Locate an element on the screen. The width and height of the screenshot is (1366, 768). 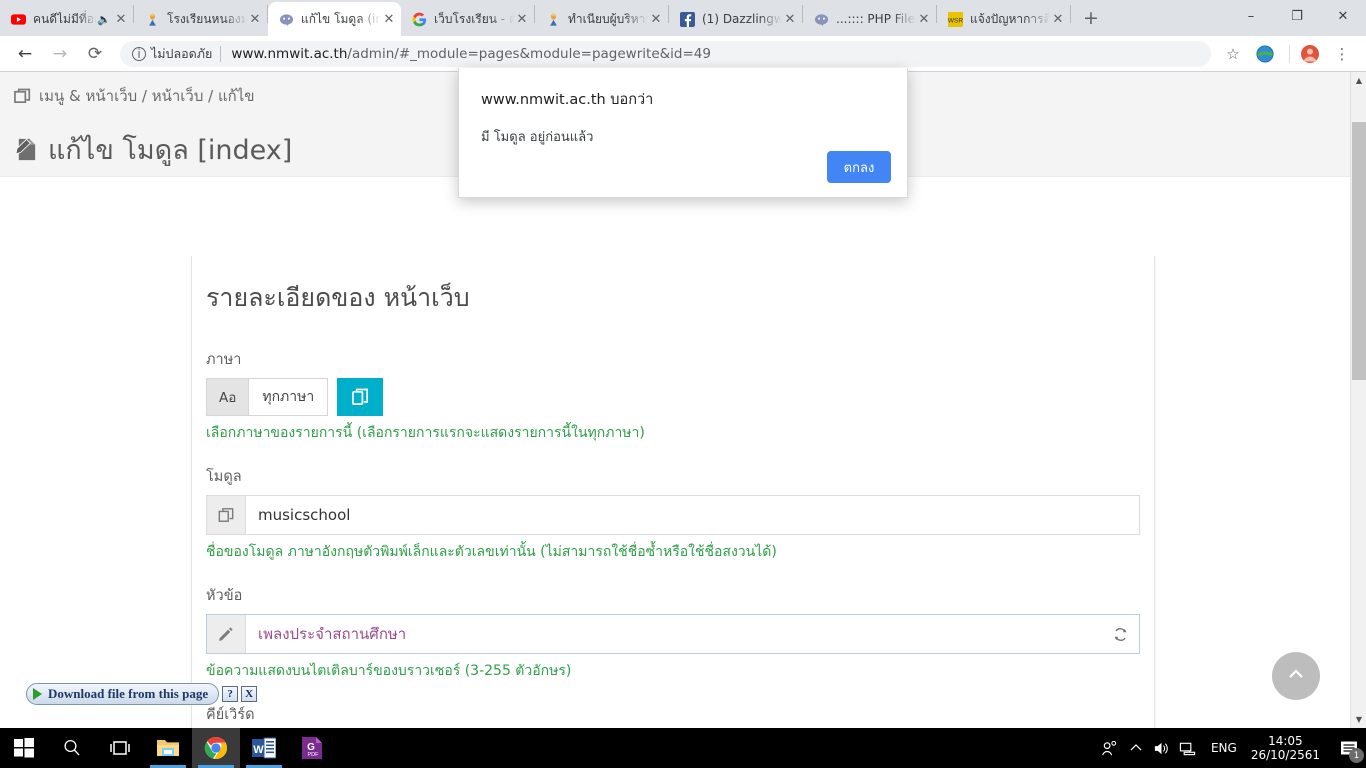
download-file-label: Download file from this page is located at coordinates (128, 693).